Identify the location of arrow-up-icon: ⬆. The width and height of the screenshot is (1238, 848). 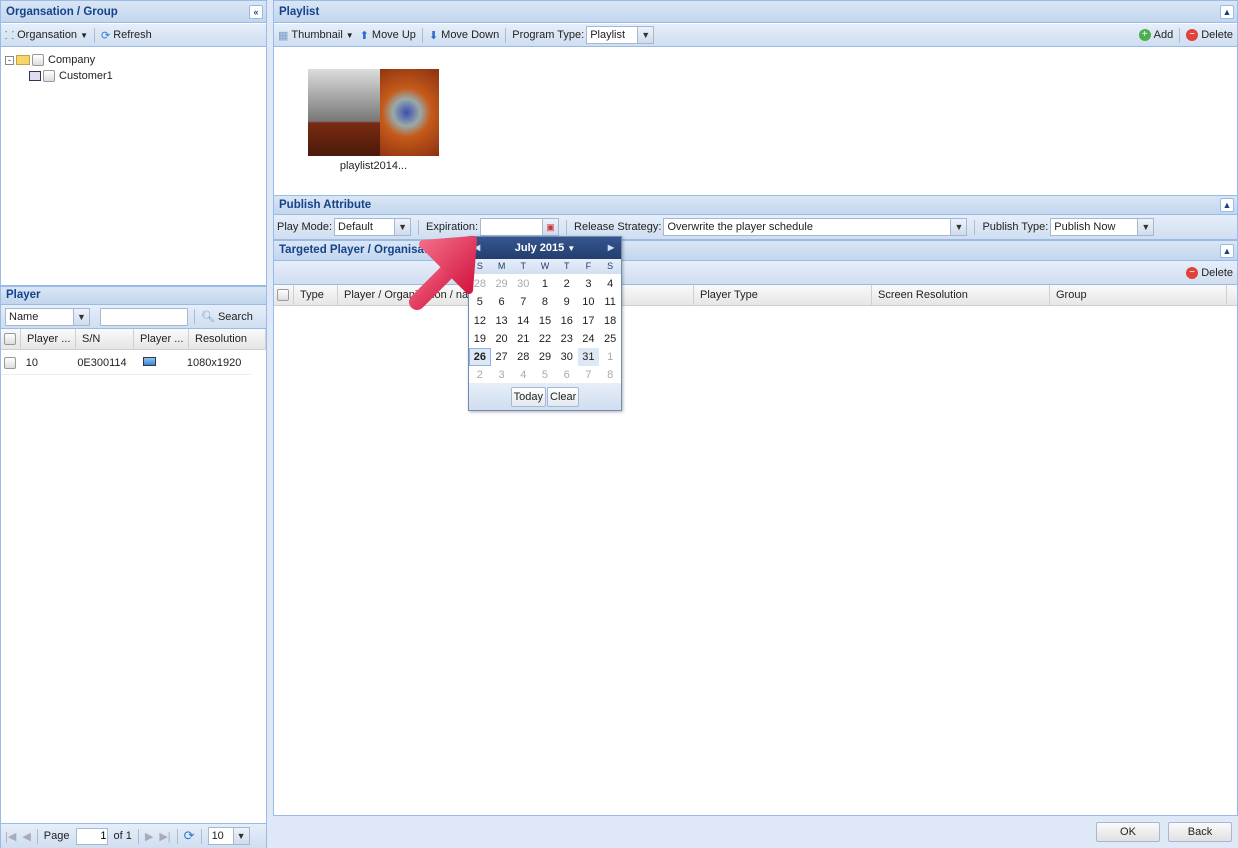
(364, 35).